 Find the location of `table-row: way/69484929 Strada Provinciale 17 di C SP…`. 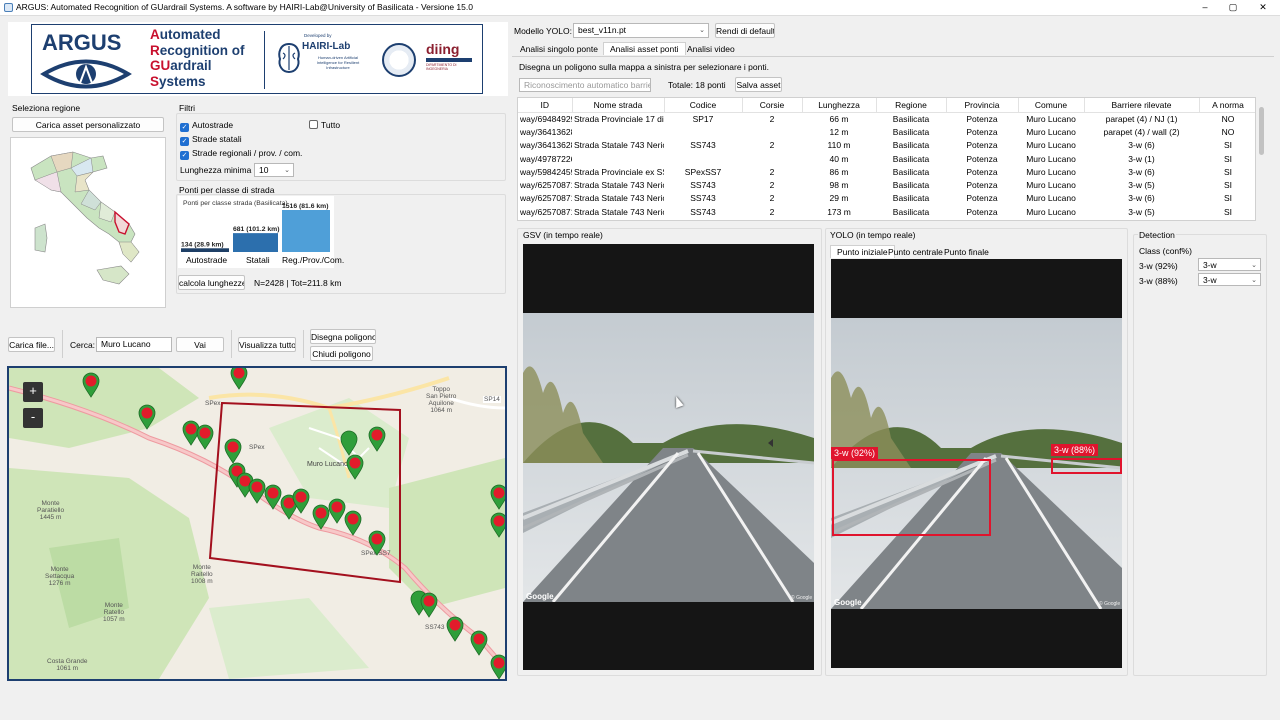

table-row: way/69484929 Strada Provinciale 17 di C SP… is located at coordinates (886, 118).